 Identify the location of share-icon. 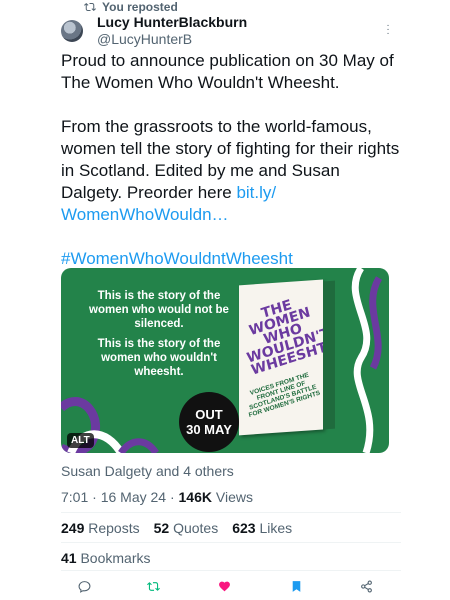
(366, 586).